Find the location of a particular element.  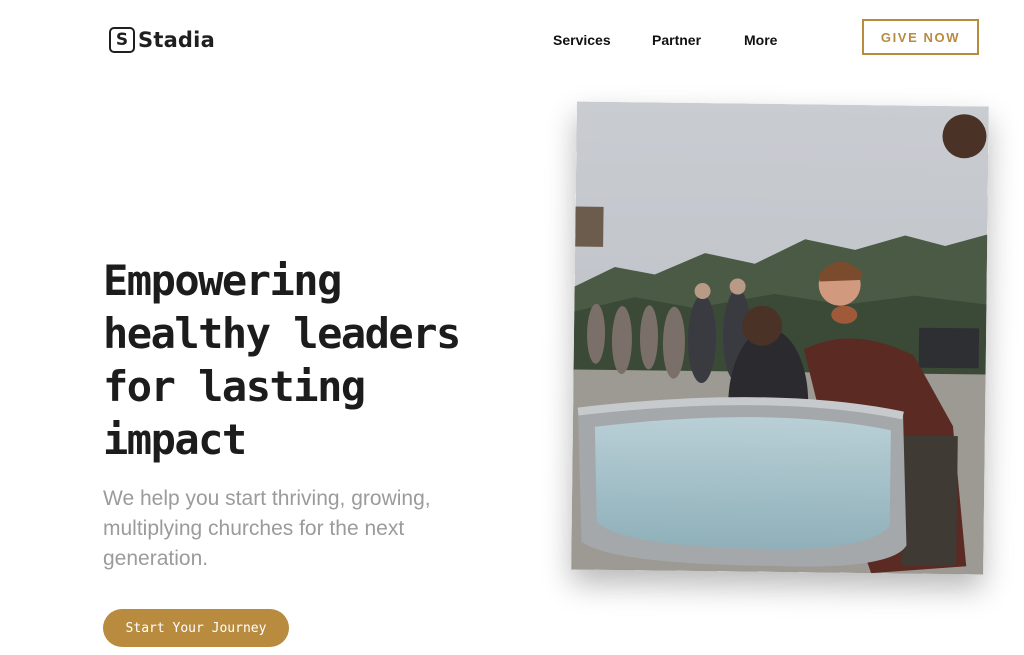

site-header: S Stadia Services Partner More GIVE NOW is located at coordinates (512, 41).